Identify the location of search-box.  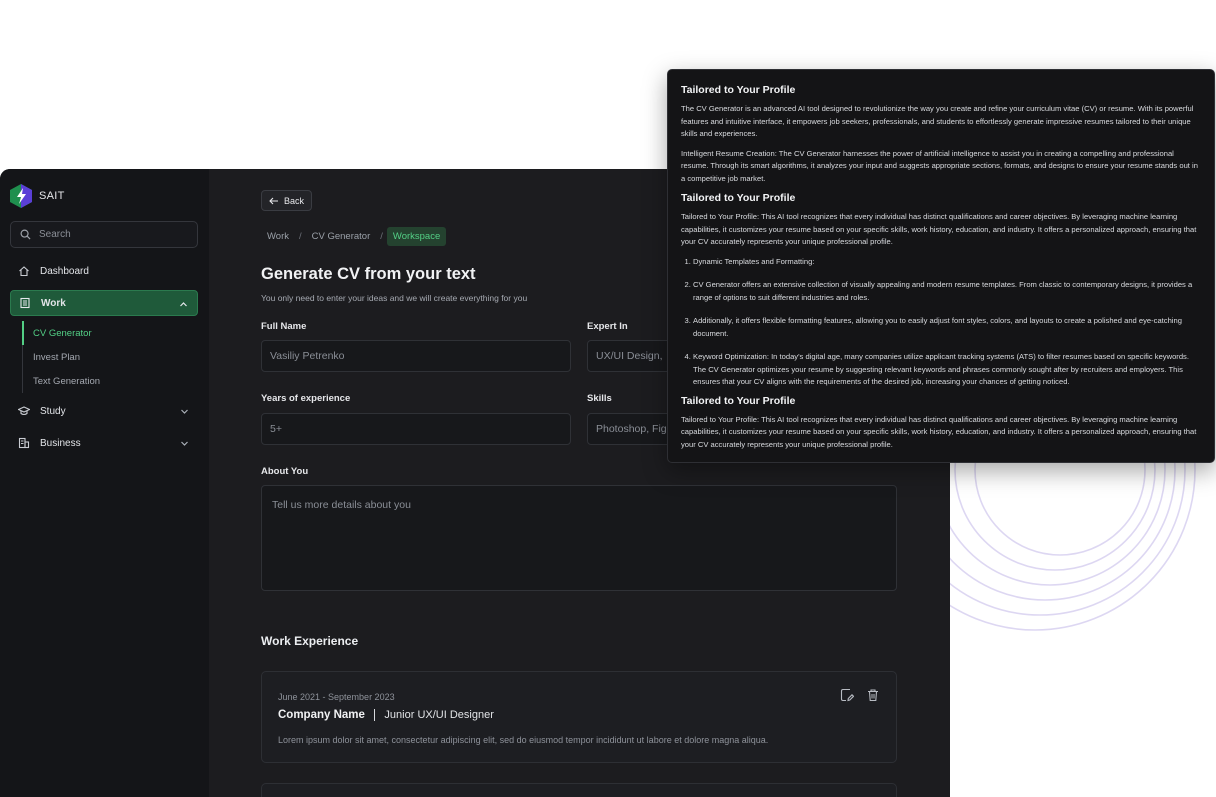
(104, 234).